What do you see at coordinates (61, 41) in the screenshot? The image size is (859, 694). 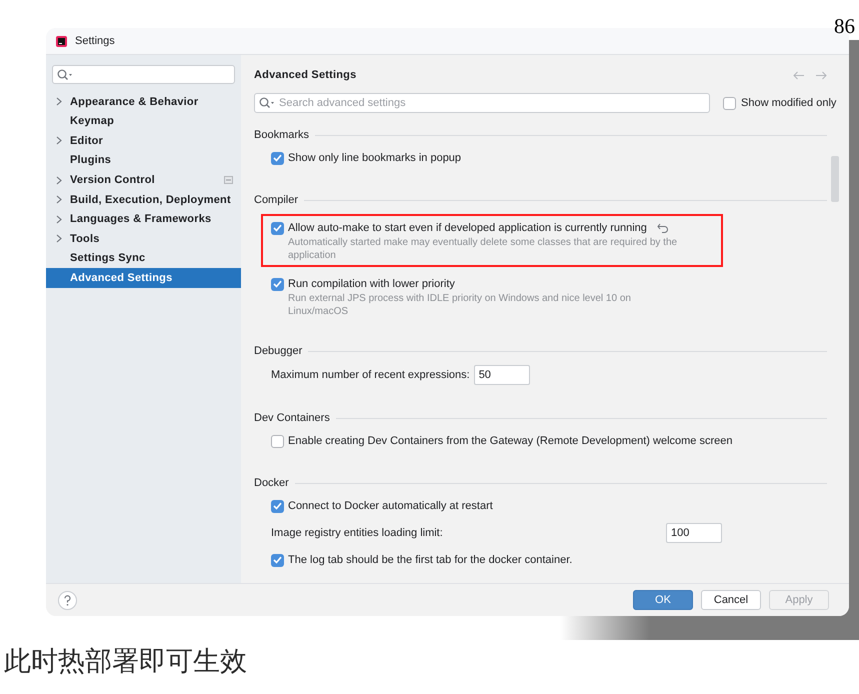 I see `app-icon` at bounding box center [61, 41].